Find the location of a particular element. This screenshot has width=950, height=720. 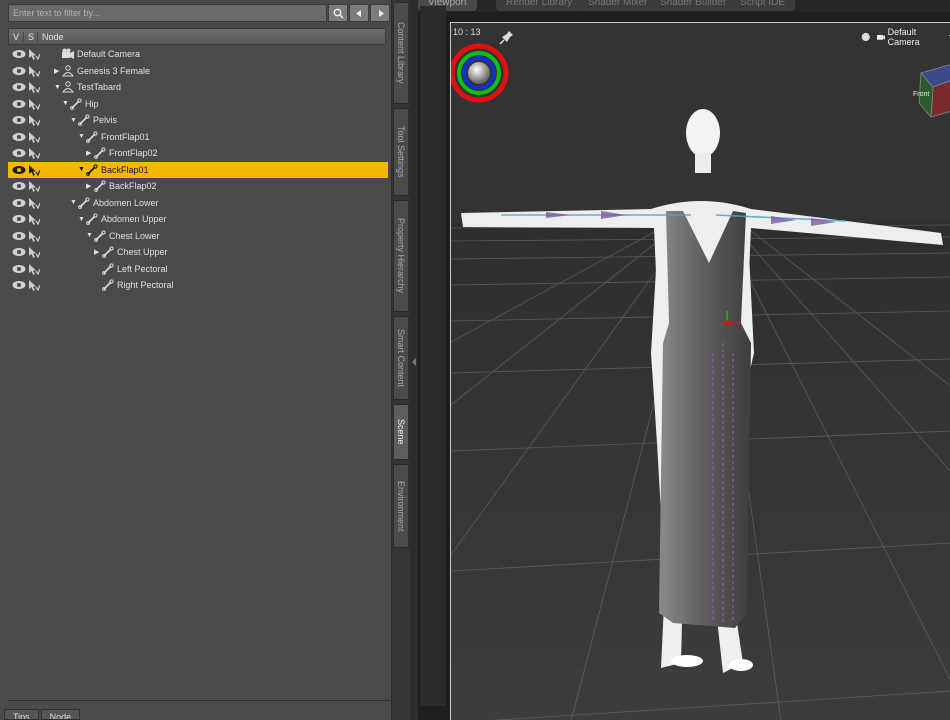

bottom-tab: Tips is located at coordinates (21, 714).